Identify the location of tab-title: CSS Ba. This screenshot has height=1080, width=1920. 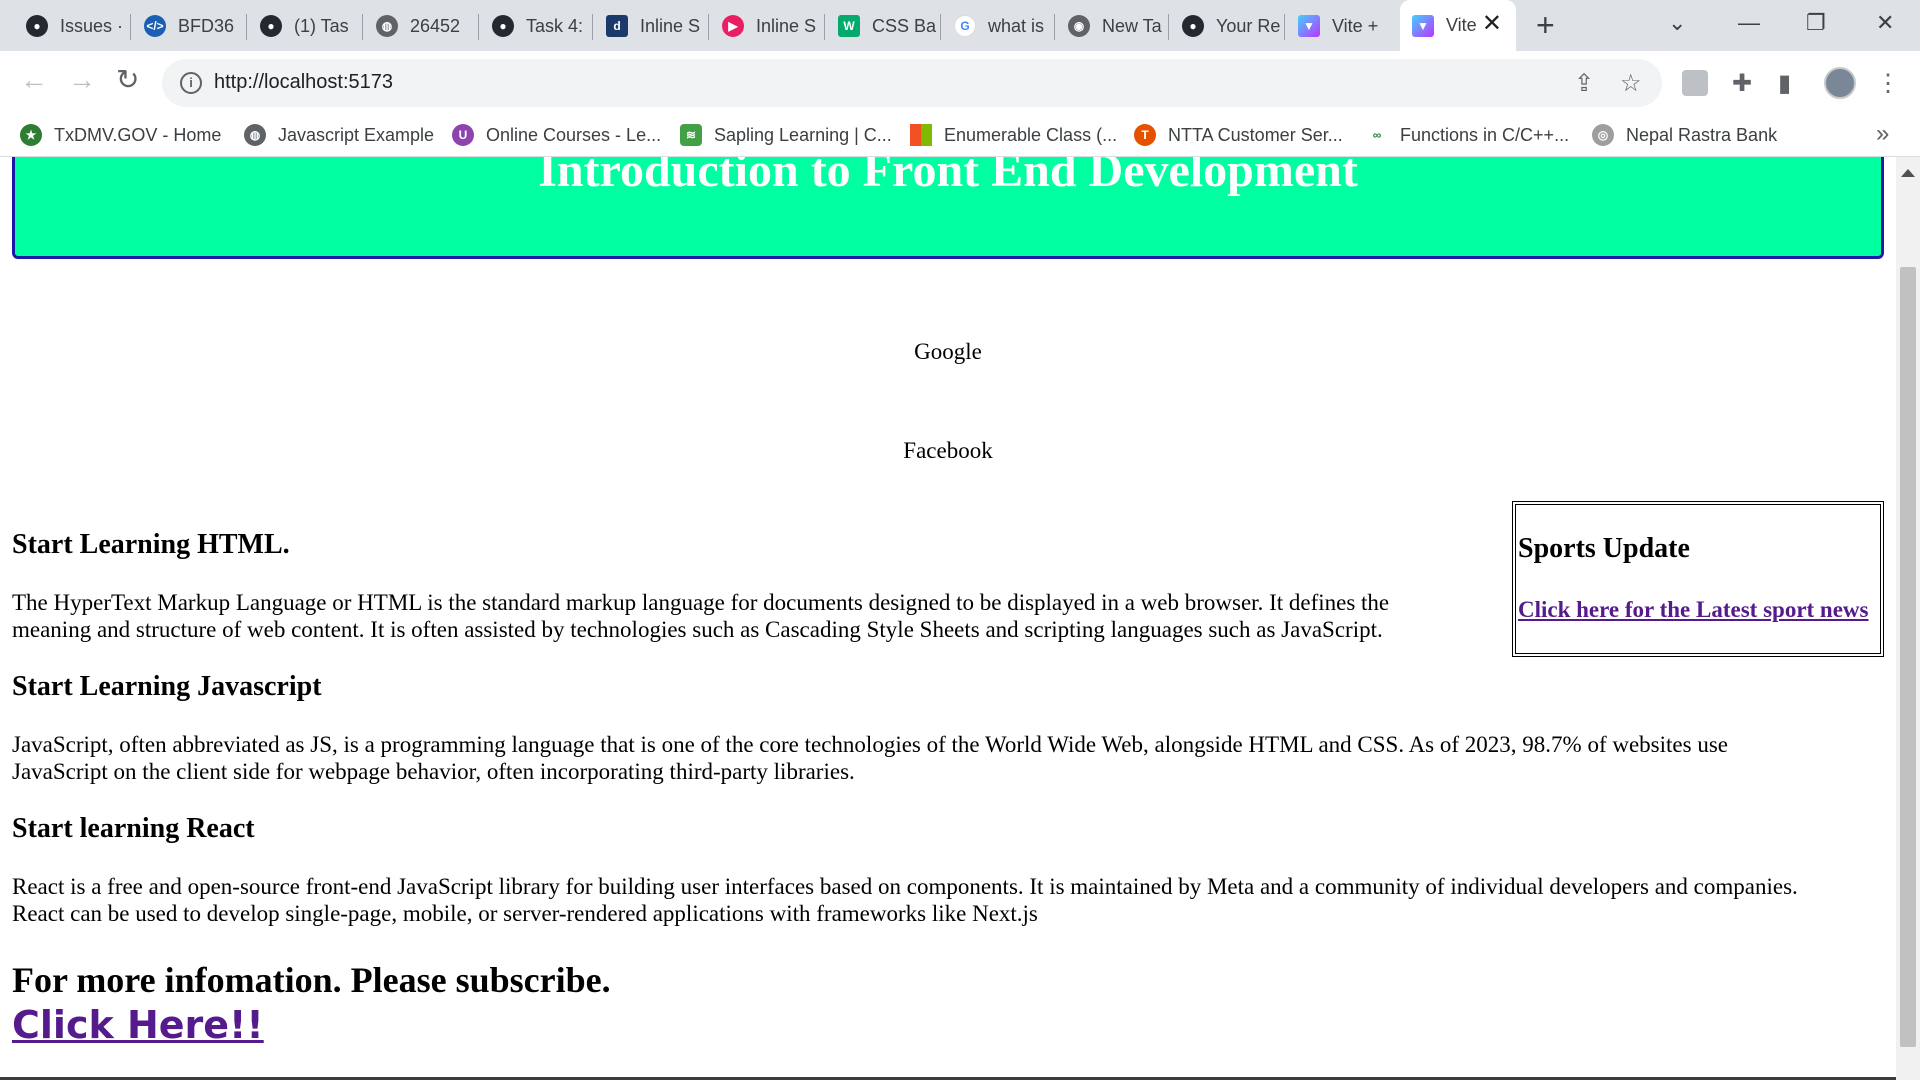
(904, 25).